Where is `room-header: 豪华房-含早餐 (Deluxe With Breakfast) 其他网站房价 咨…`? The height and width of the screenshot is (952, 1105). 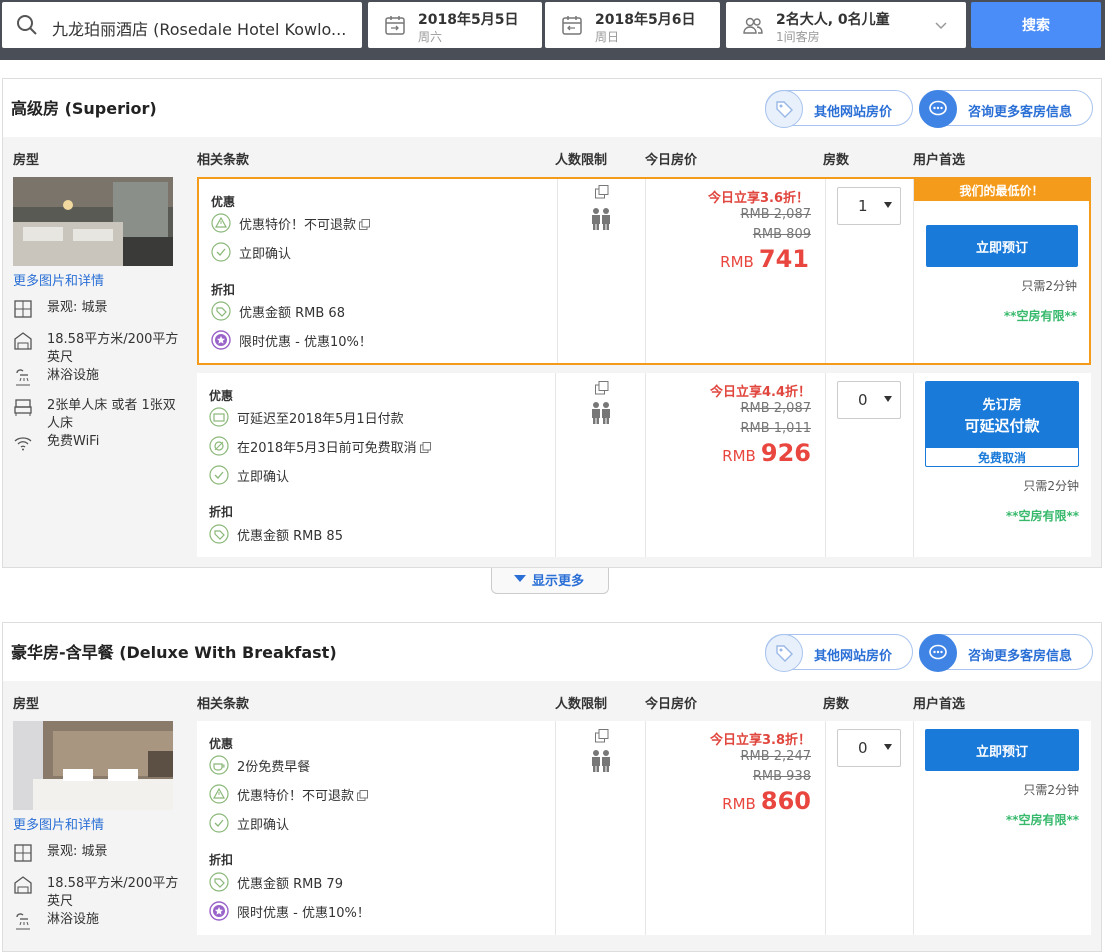 room-header: 豪华房-含早餐 (Deluxe With Breakfast) 其他网站房价 咨… is located at coordinates (552, 652).